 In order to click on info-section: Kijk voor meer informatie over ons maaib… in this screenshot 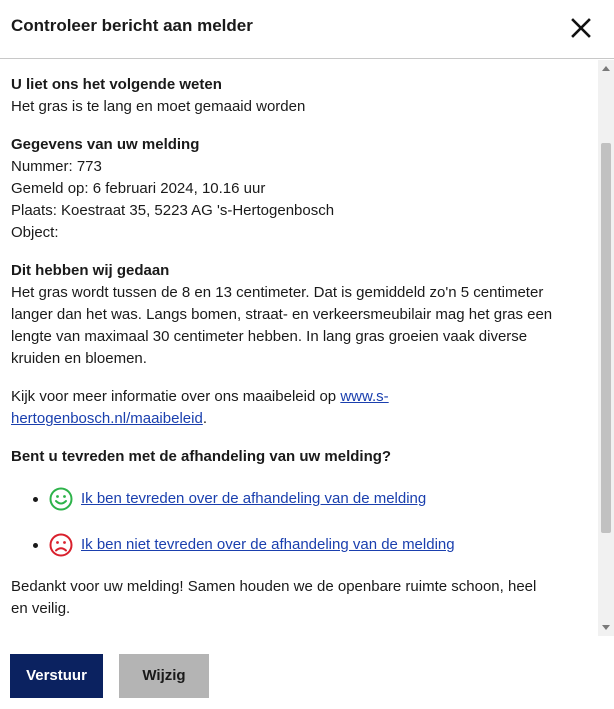, I will do `click(303, 408)`.